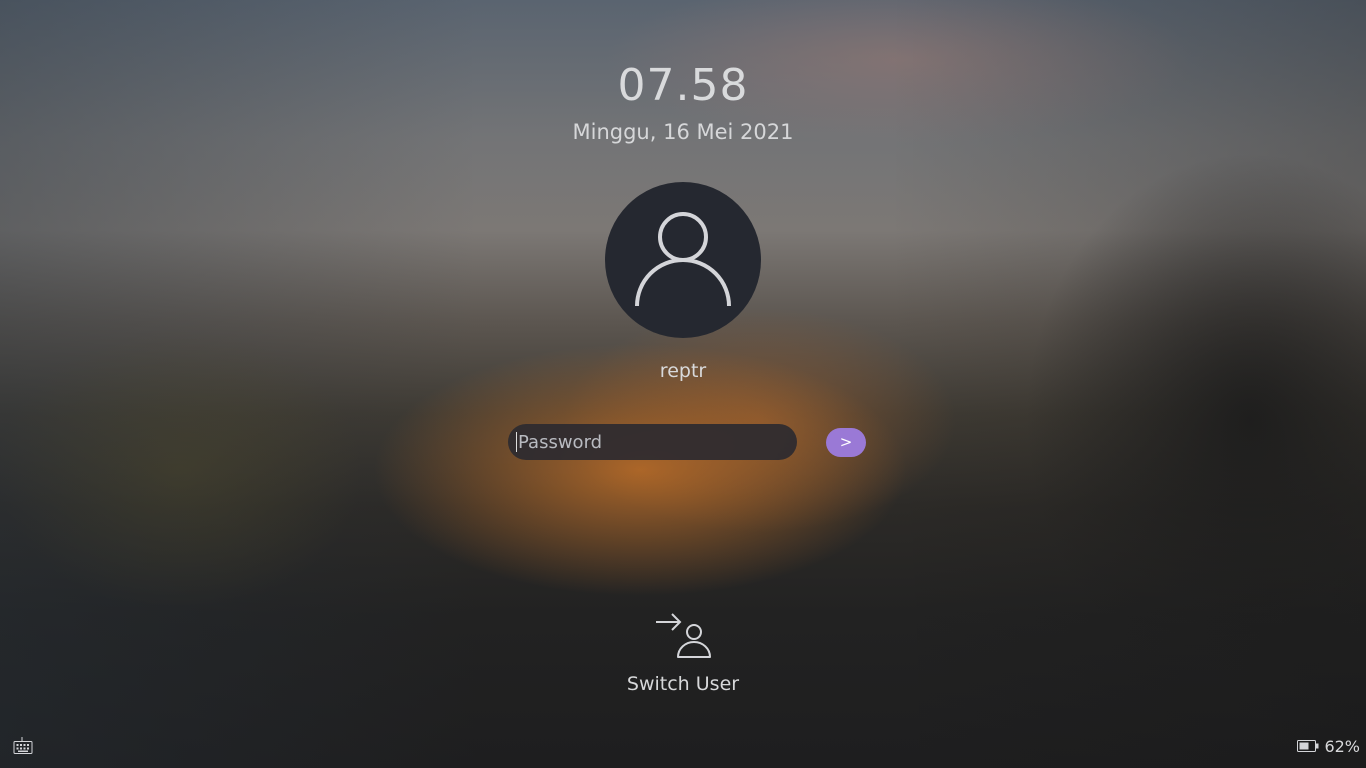 The height and width of the screenshot is (768, 1366). What do you see at coordinates (1308, 746) in the screenshot?
I see `battery-icon` at bounding box center [1308, 746].